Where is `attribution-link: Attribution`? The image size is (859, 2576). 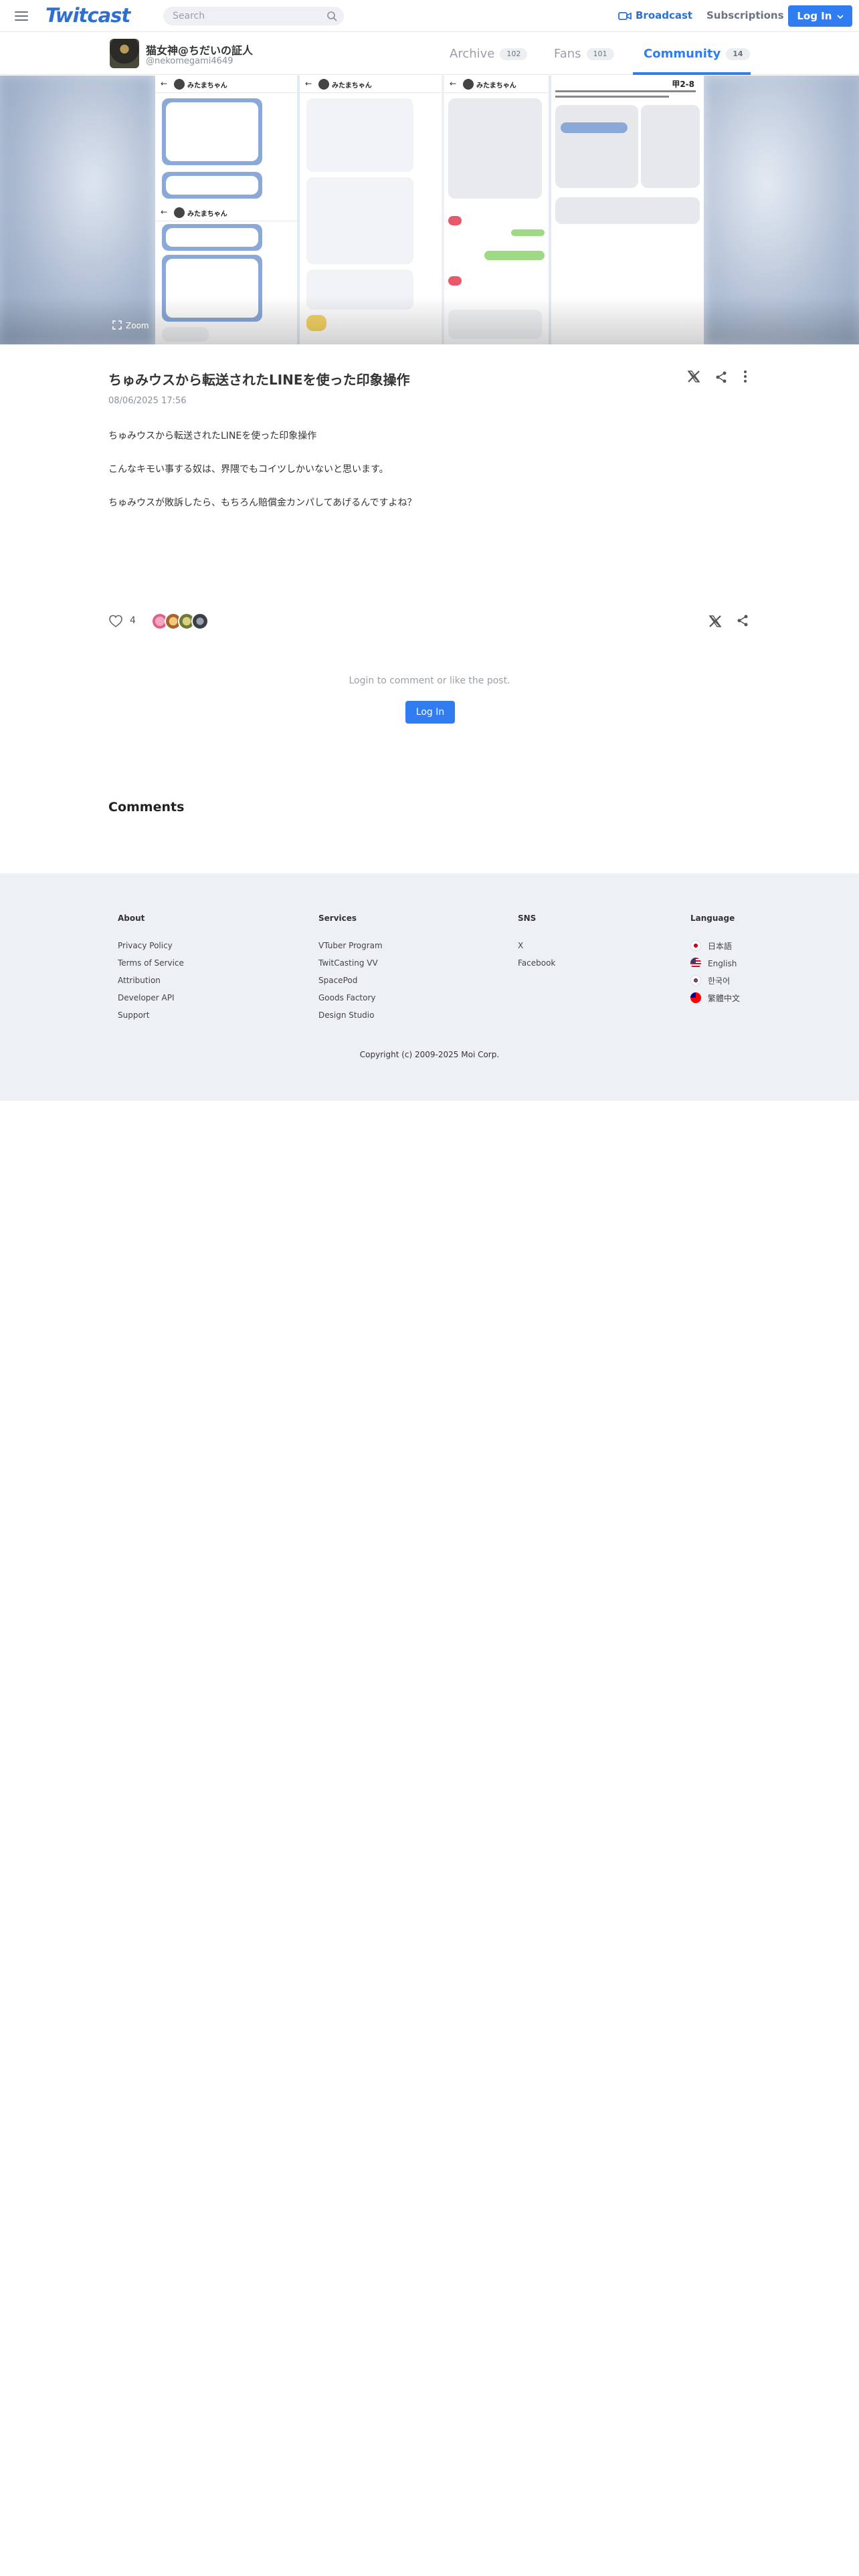
attribution-link: Attribution is located at coordinates (151, 984).